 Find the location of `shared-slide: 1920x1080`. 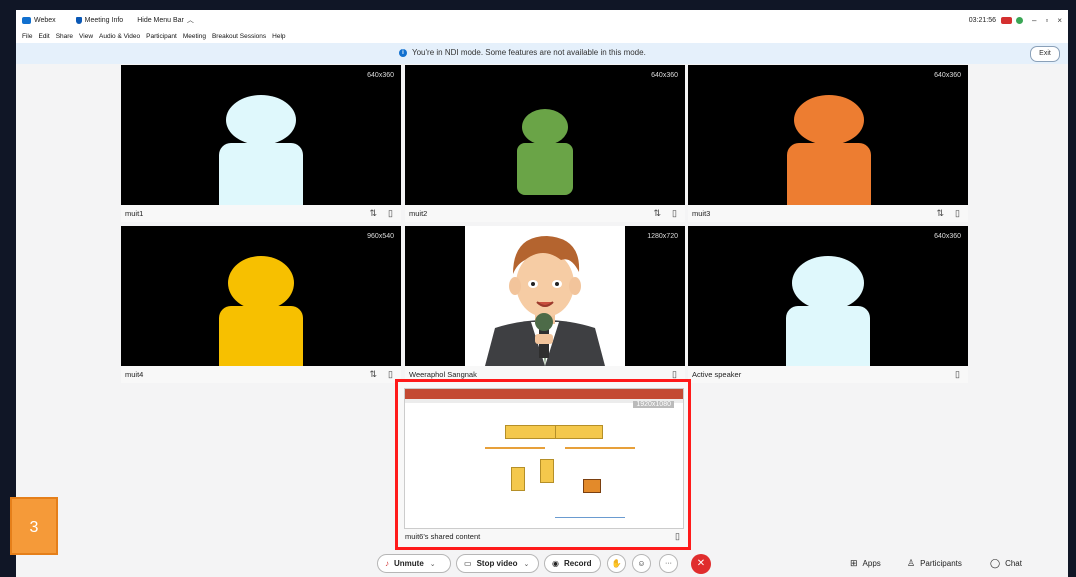

shared-slide: 1920x1080 is located at coordinates (544, 458).